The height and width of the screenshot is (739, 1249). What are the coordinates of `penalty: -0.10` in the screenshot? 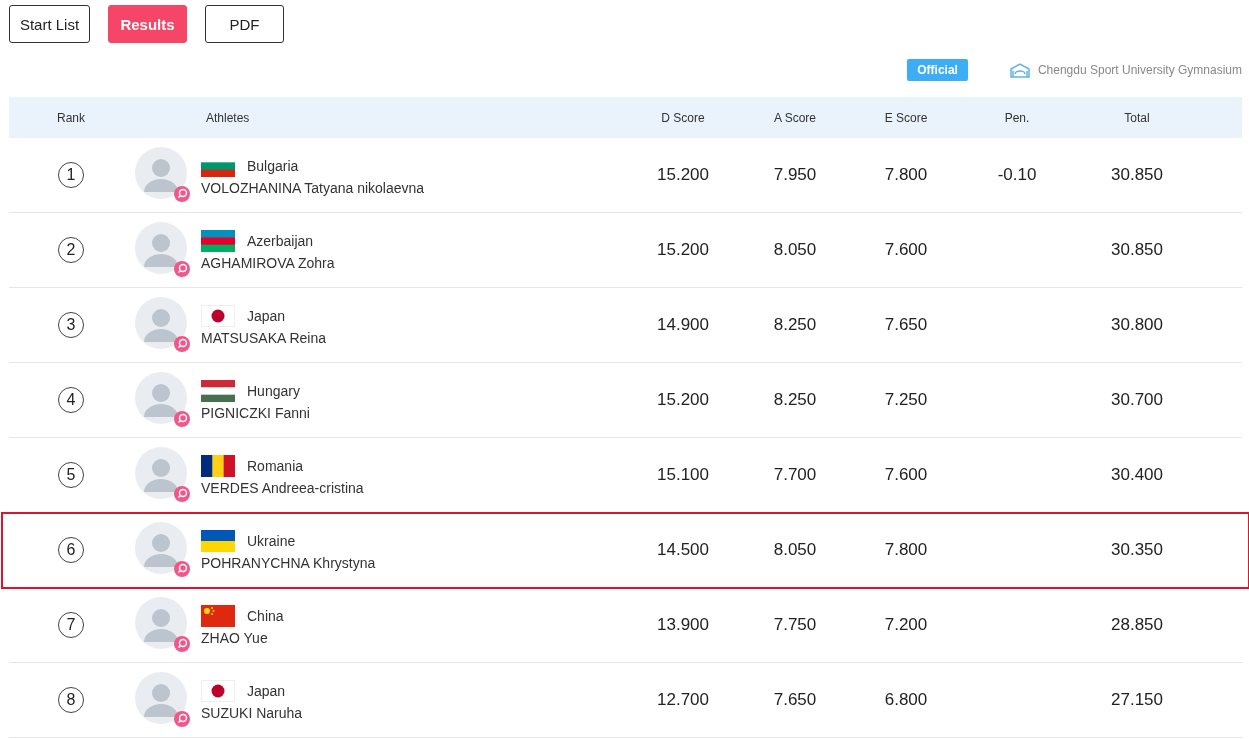 It's located at (1017, 175).